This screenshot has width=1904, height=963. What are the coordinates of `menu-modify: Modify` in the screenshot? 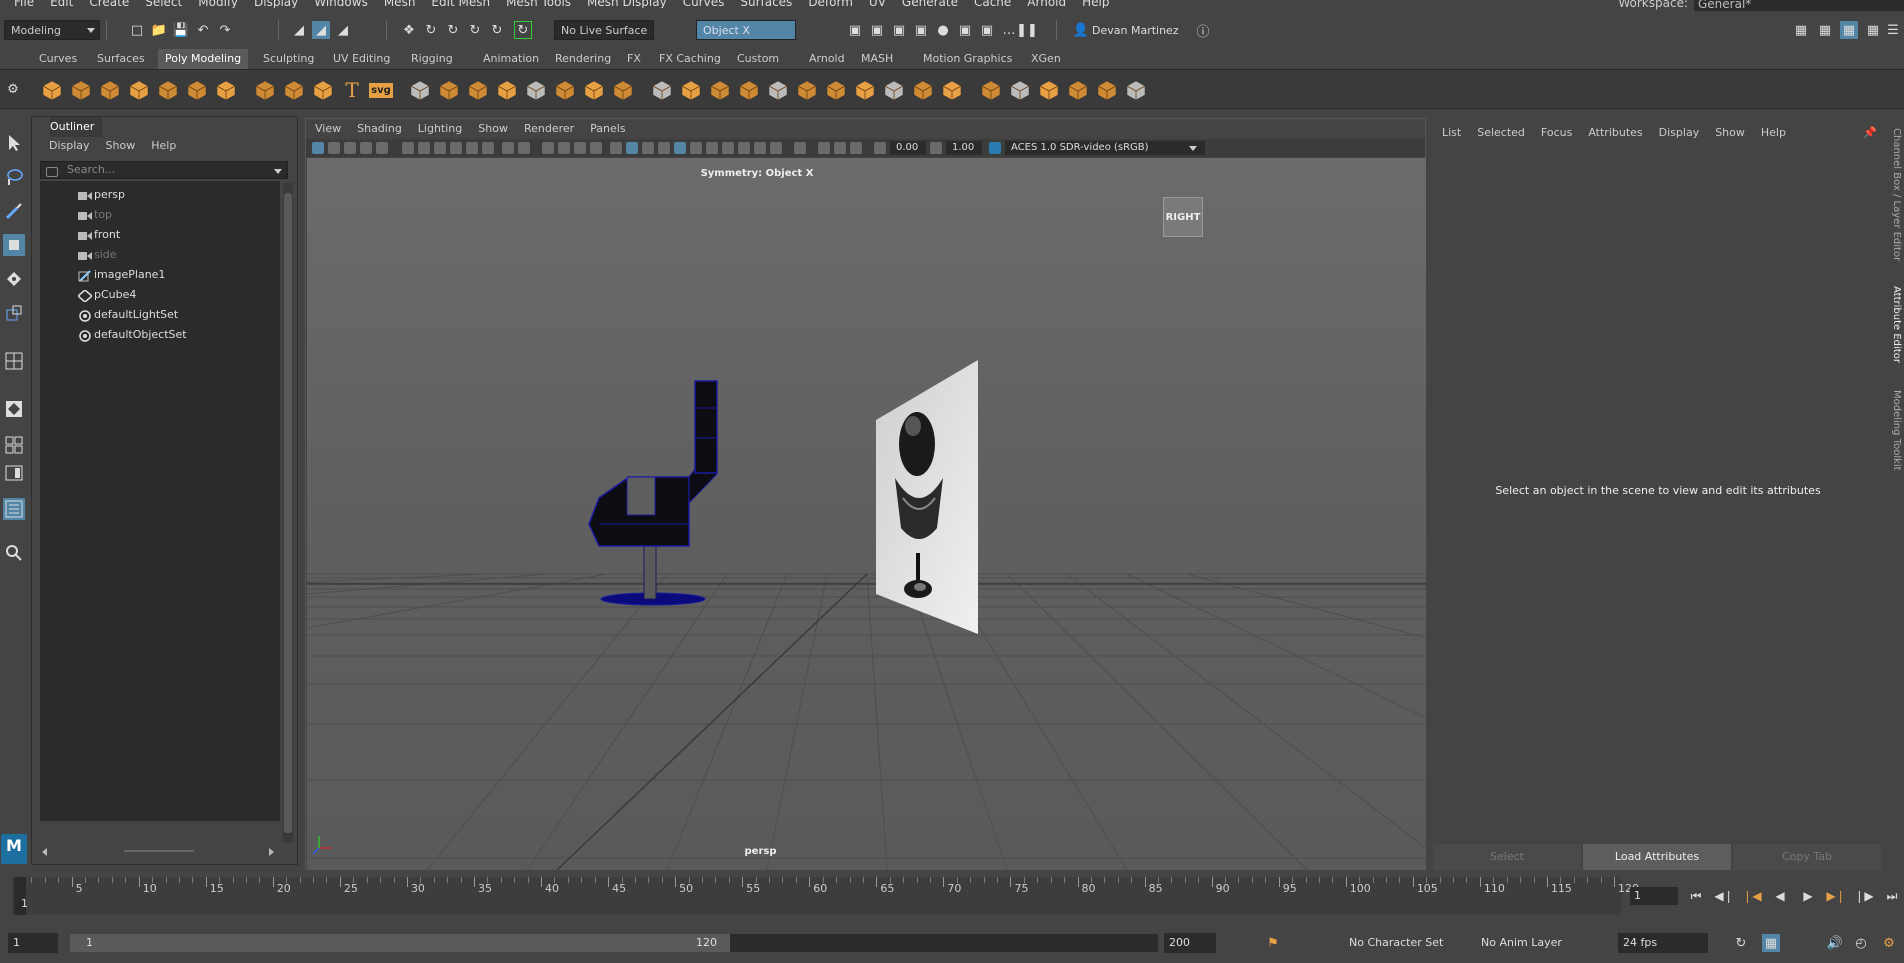 It's located at (218, 4).